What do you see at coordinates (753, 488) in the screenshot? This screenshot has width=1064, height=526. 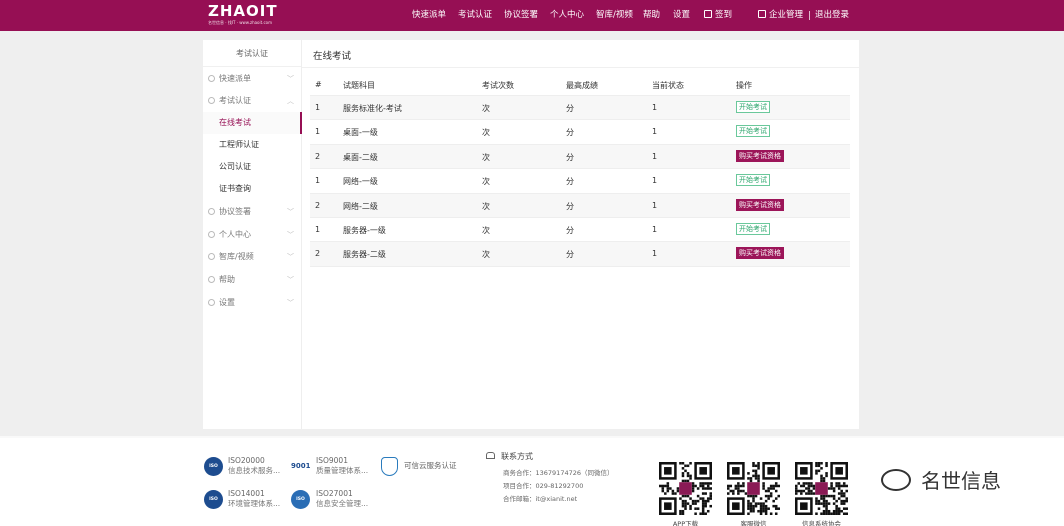 I see `qr-code-service-icon` at bounding box center [753, 488].